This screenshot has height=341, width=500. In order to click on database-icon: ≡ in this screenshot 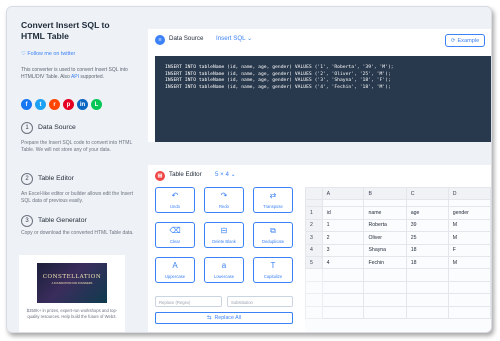, I will do `click(160, 40)`.